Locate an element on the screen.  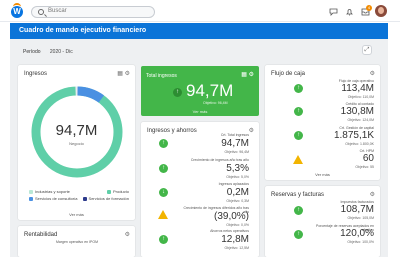
row-label: Margen operativo en IPOM is located at coordinates (77, 242).